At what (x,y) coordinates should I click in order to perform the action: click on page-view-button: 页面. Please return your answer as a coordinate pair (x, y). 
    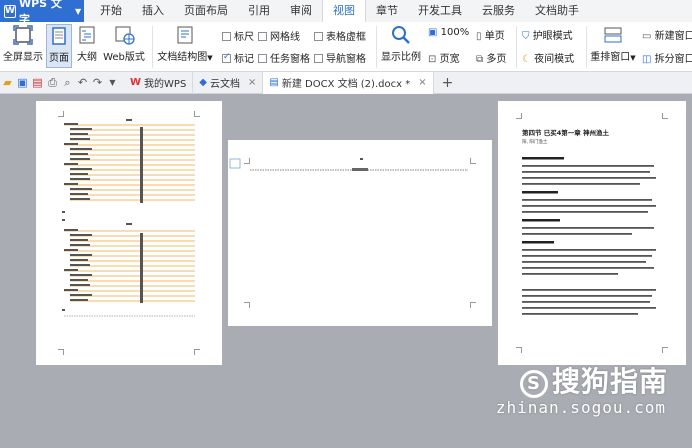
    Looking at the image, I should click on (59, 46).